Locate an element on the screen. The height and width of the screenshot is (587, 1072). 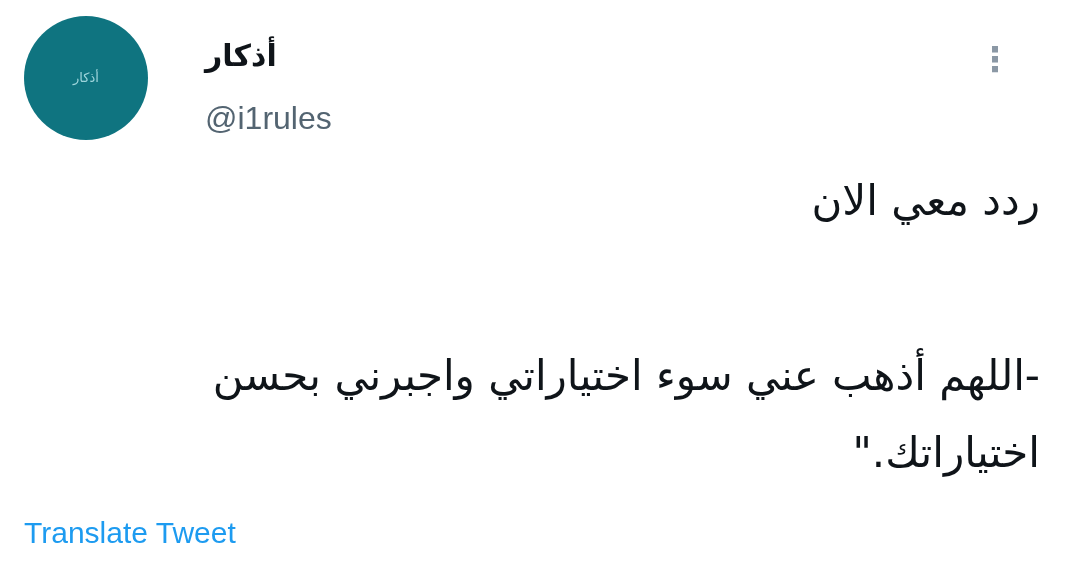
translate-link: Translate Tweet is located at coordinates (130, 533).